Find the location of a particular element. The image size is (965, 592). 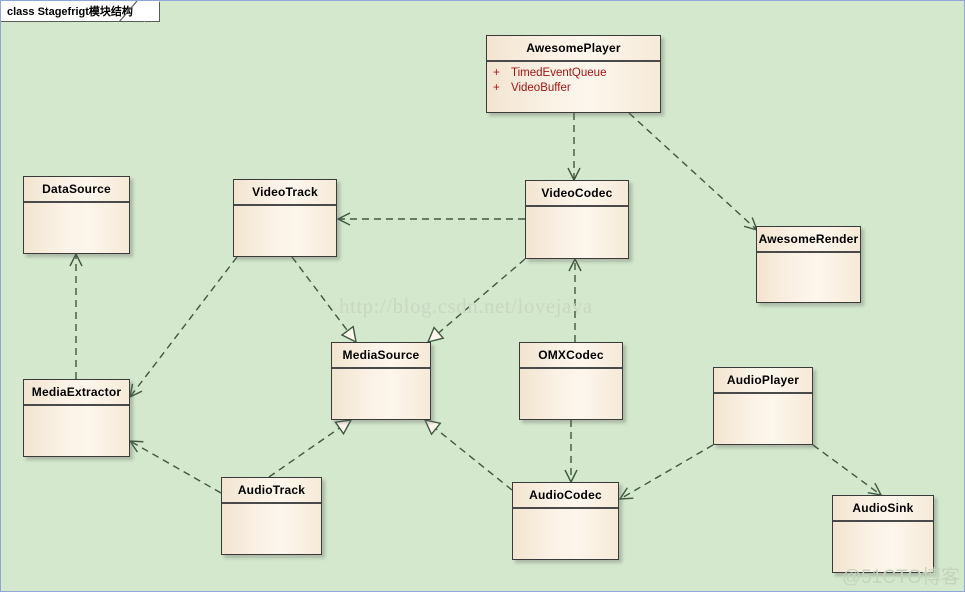

class-name-label: MediaSource is located at coordinates (381, 356).